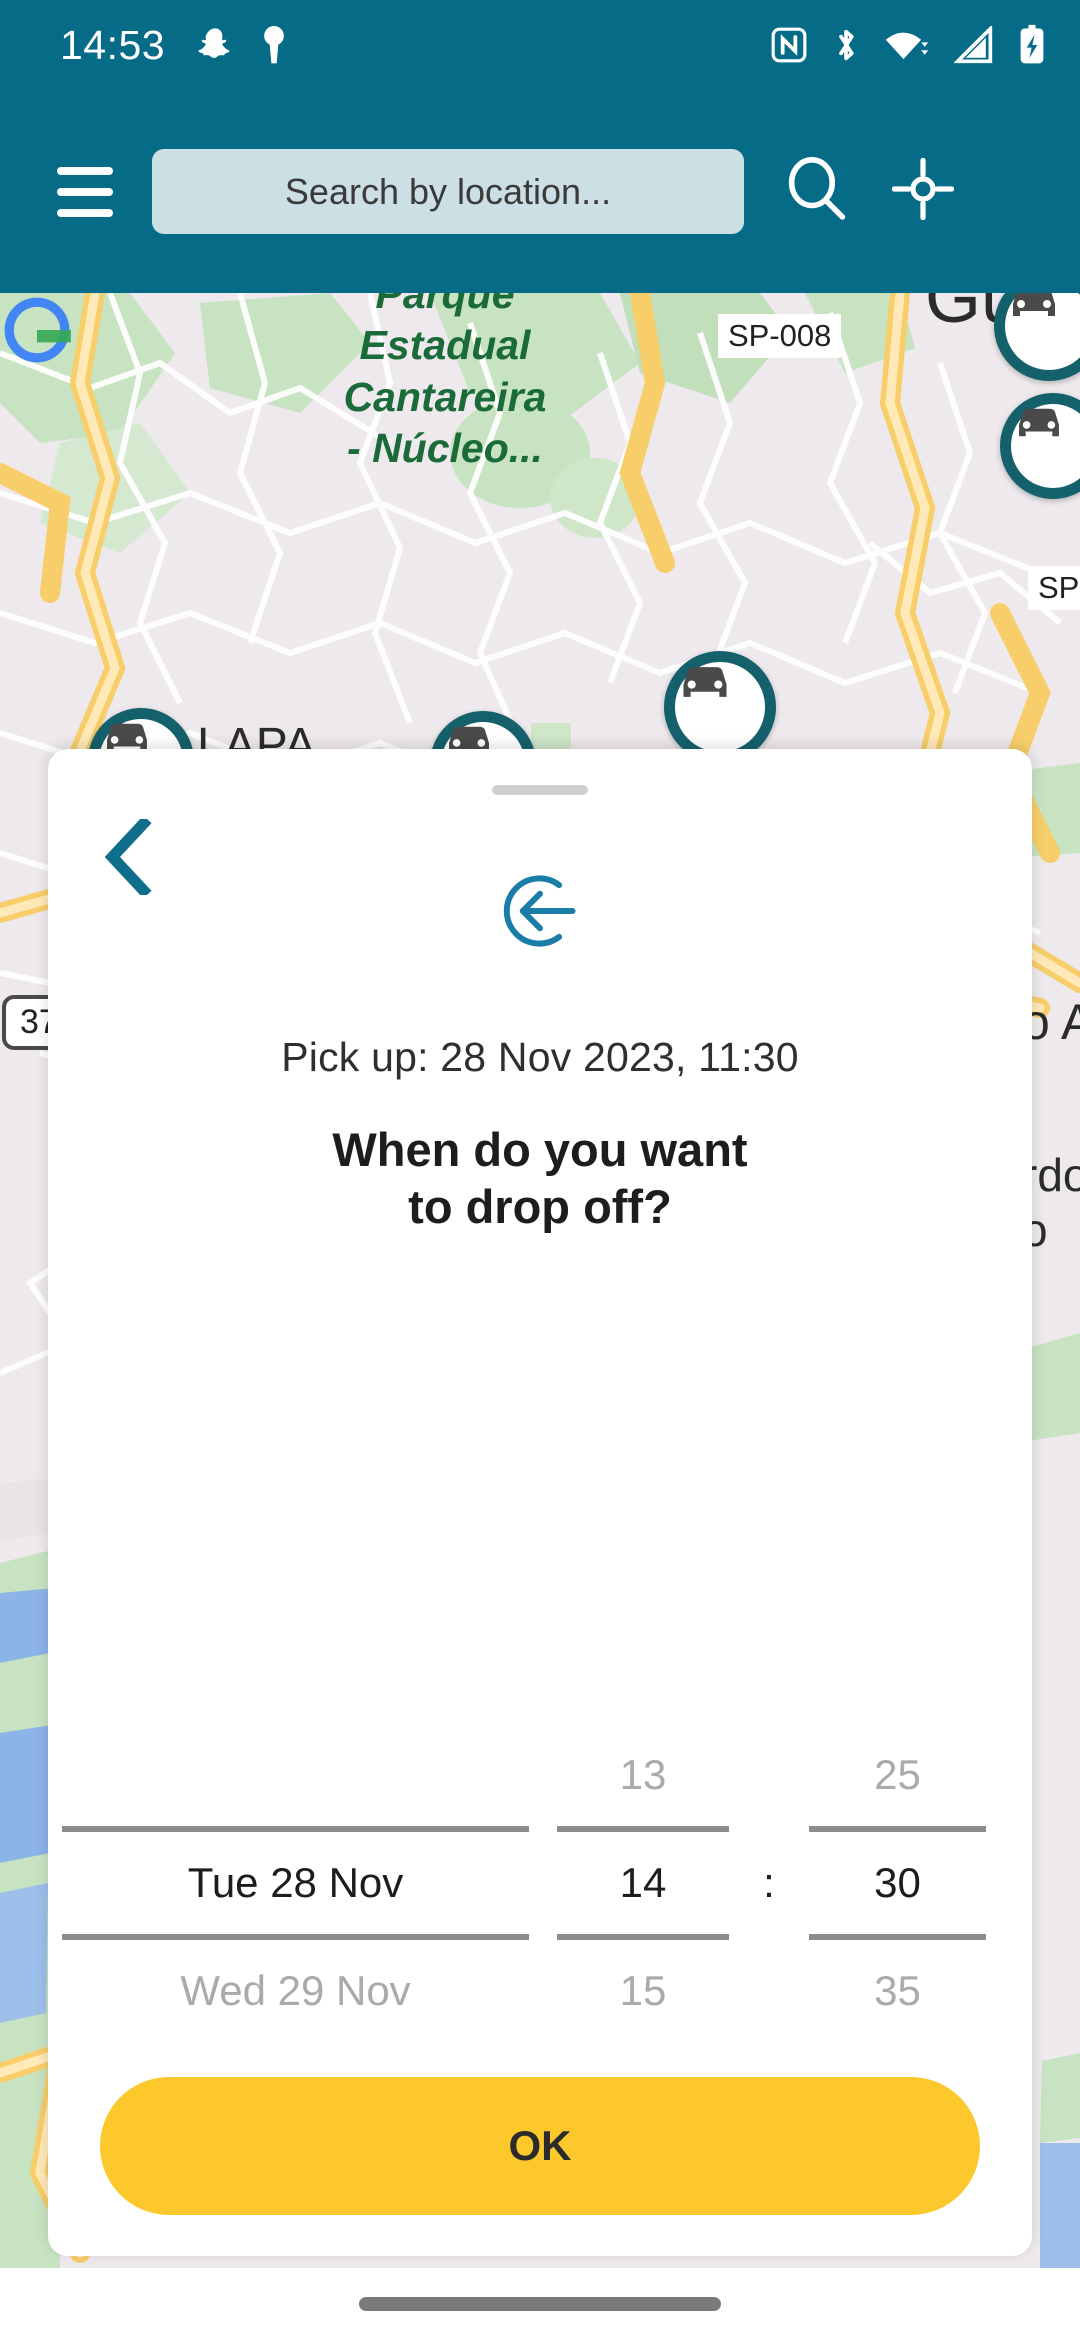  I want to click on minute-wheel-selected: 30, so click(897, 1883).